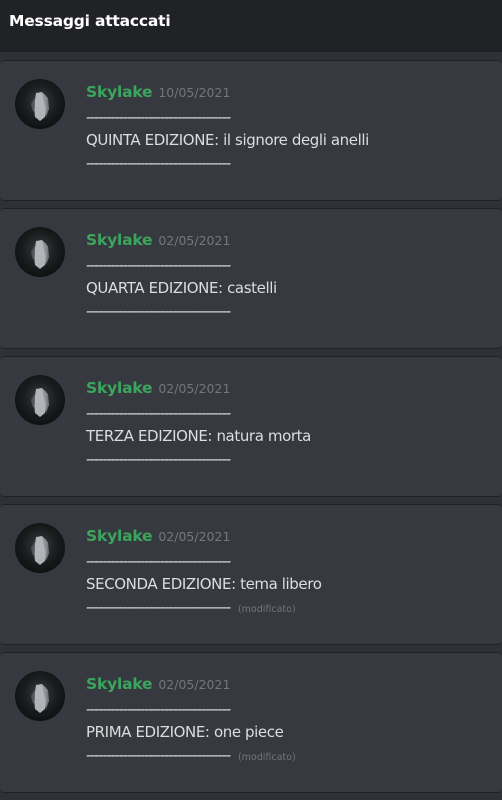 The height and width of the screenshot is (800, 502). I want to click on message-header: Skylake 10/05/2021, so click(158, 91).